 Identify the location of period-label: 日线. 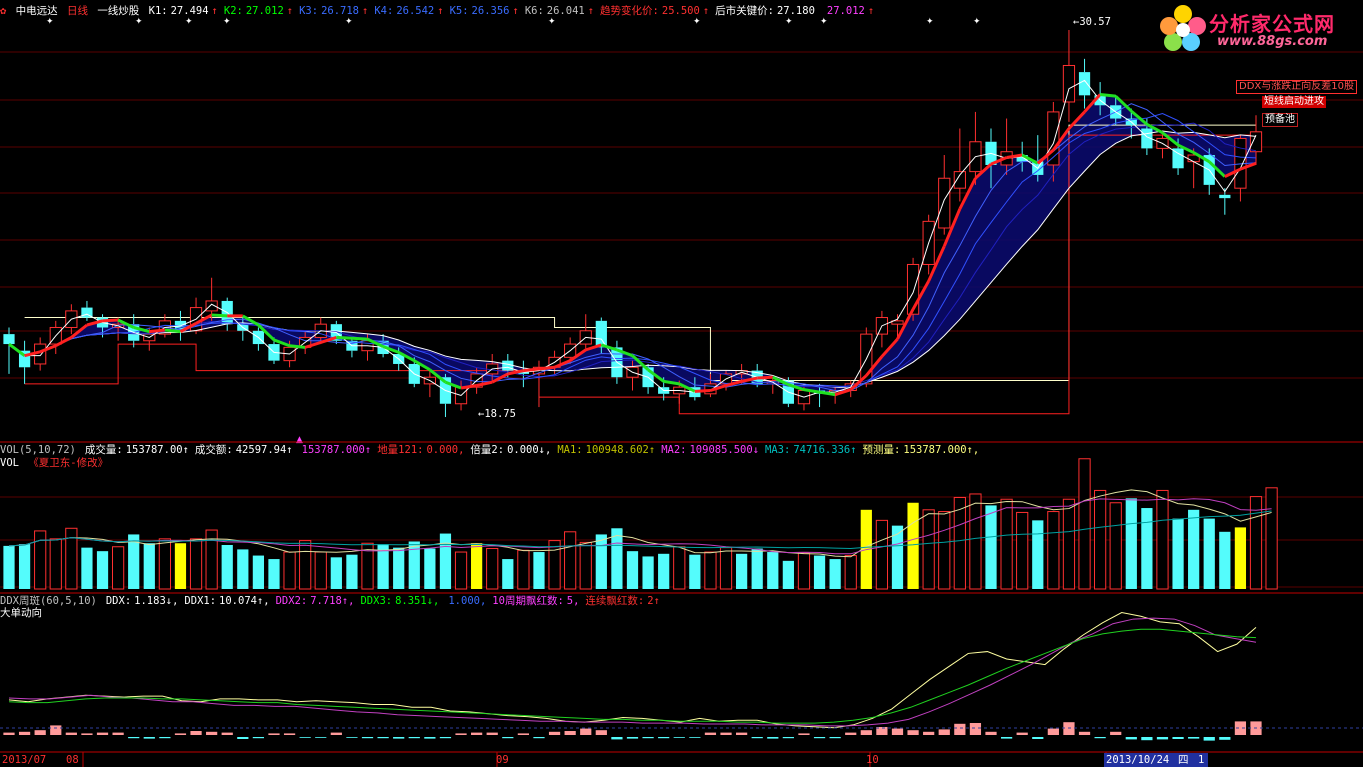
(77, 11).